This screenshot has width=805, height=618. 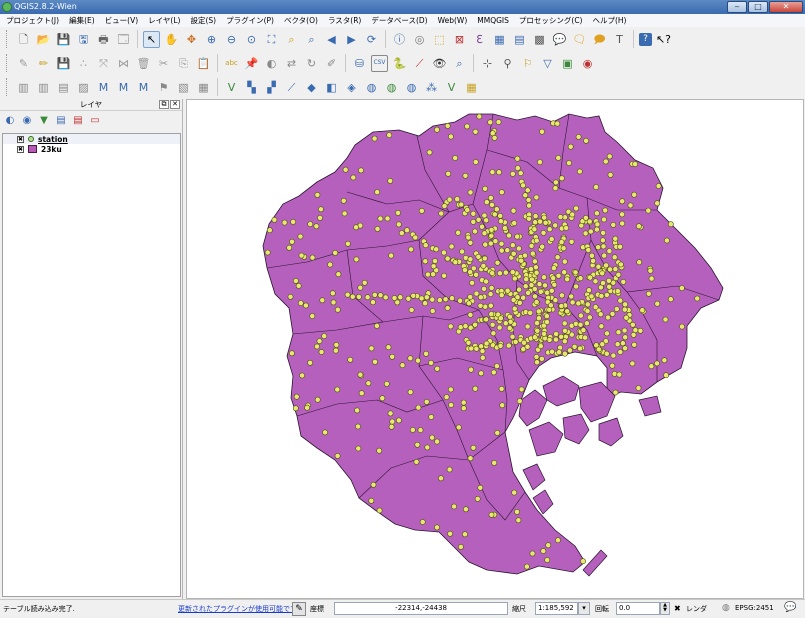 What do you see at coordinates (527, 63) in the screenshot?
I see `spatial-query-icon: ⚐` at bounding box center [527, 63].